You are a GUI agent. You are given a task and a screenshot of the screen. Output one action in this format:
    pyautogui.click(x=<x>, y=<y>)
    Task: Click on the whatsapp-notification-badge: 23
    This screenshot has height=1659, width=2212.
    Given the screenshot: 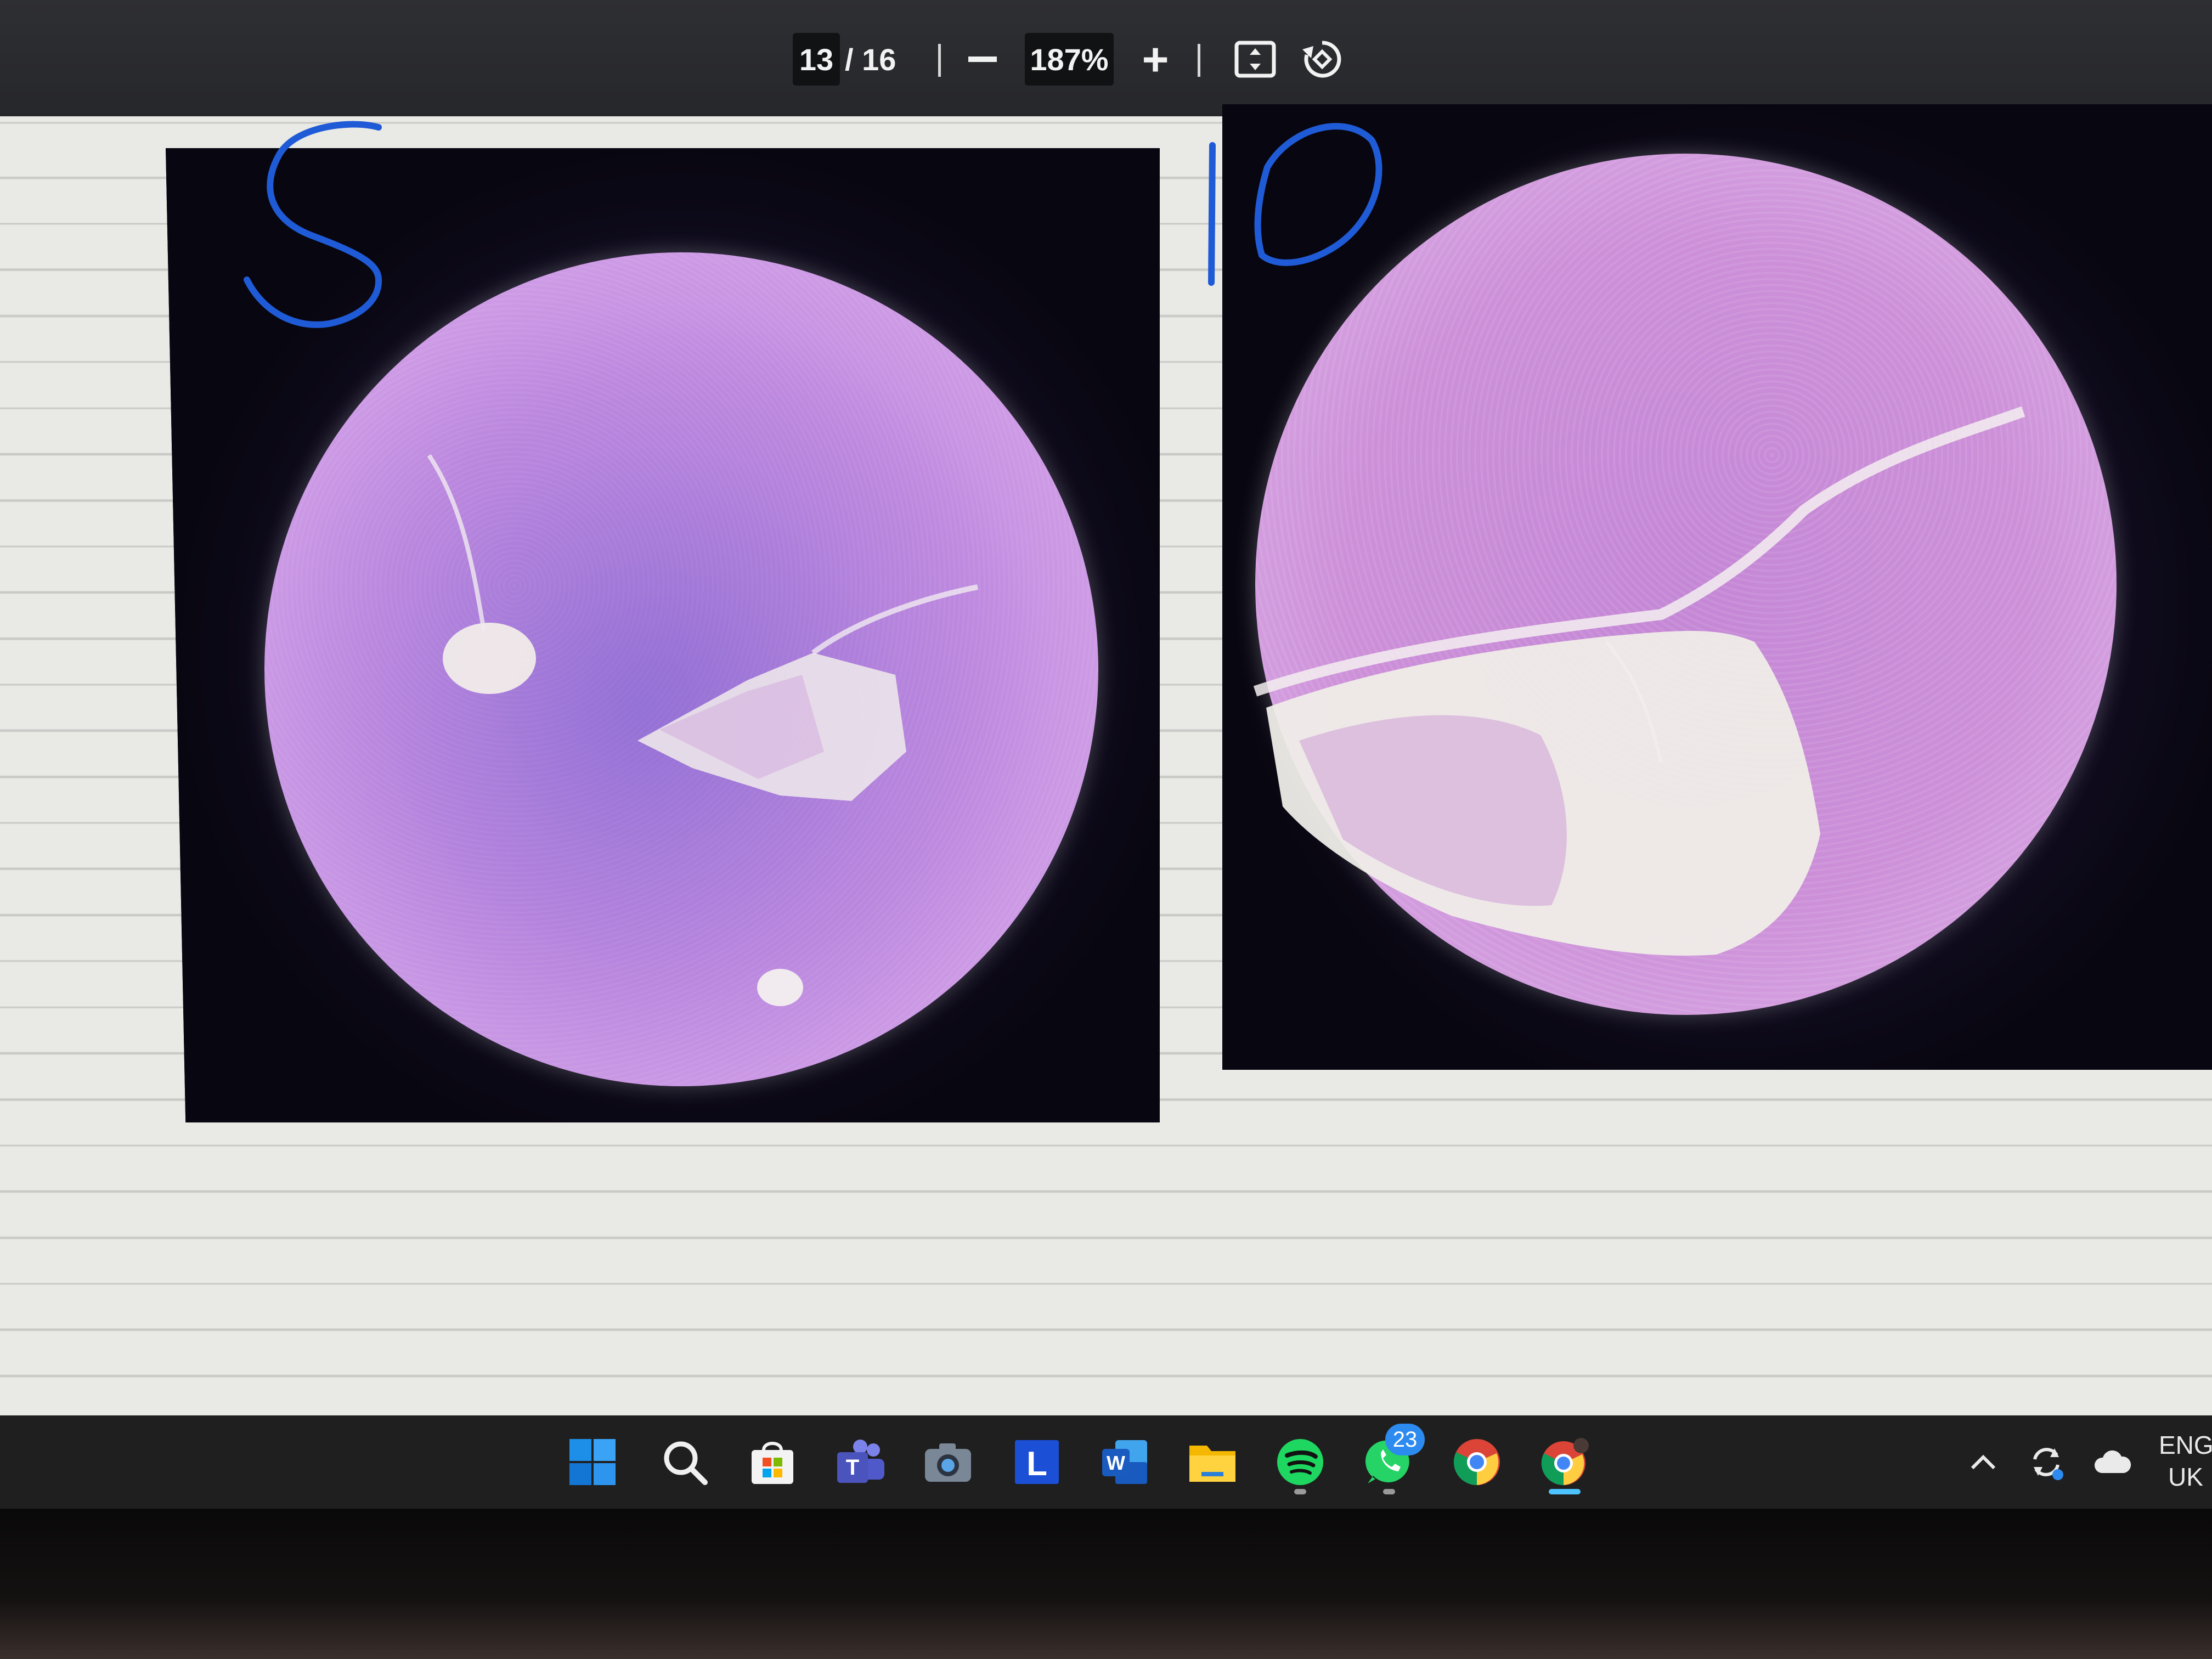 What is the action you would take?
    pyautogui.click(x=1405, y=1439)
    